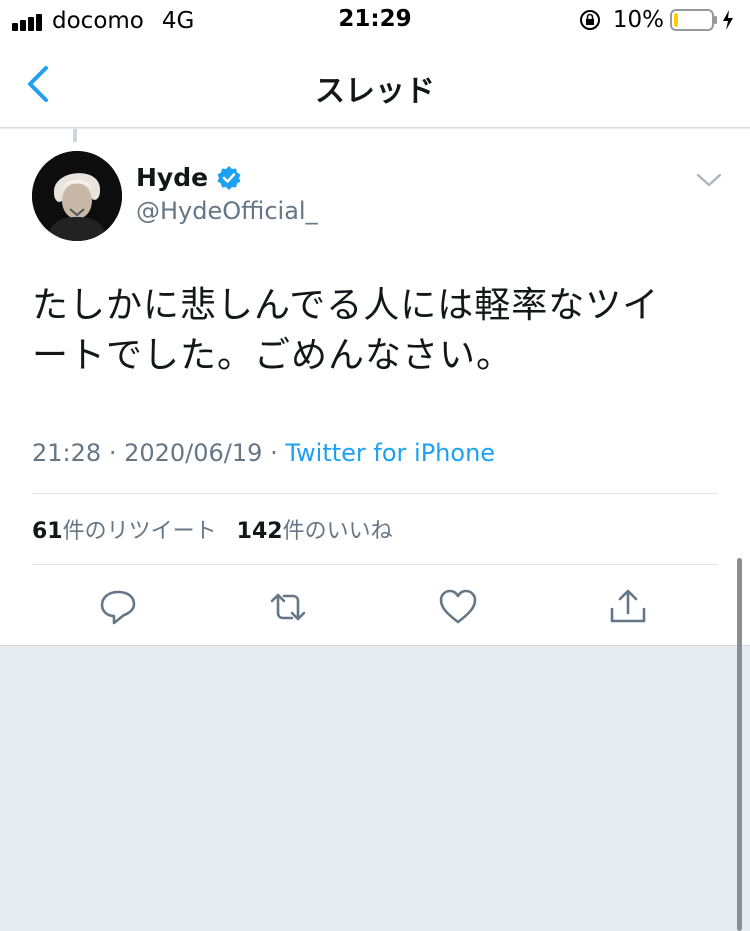 This screenshot has width=750, height=931. Describe the element at coordinates (222, 529) in the screenshot. I see `tweet-stats: 61件のリツイート 142件のいいね` at that location.